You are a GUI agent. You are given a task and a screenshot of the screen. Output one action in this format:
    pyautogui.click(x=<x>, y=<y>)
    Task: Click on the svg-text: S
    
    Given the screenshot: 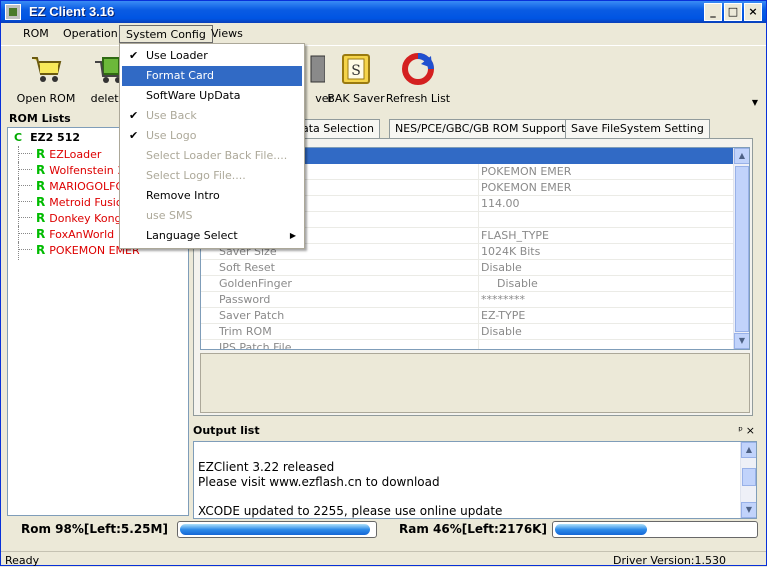 What is the action you would take?
    pyautogui.click(x=356, y=71)
    